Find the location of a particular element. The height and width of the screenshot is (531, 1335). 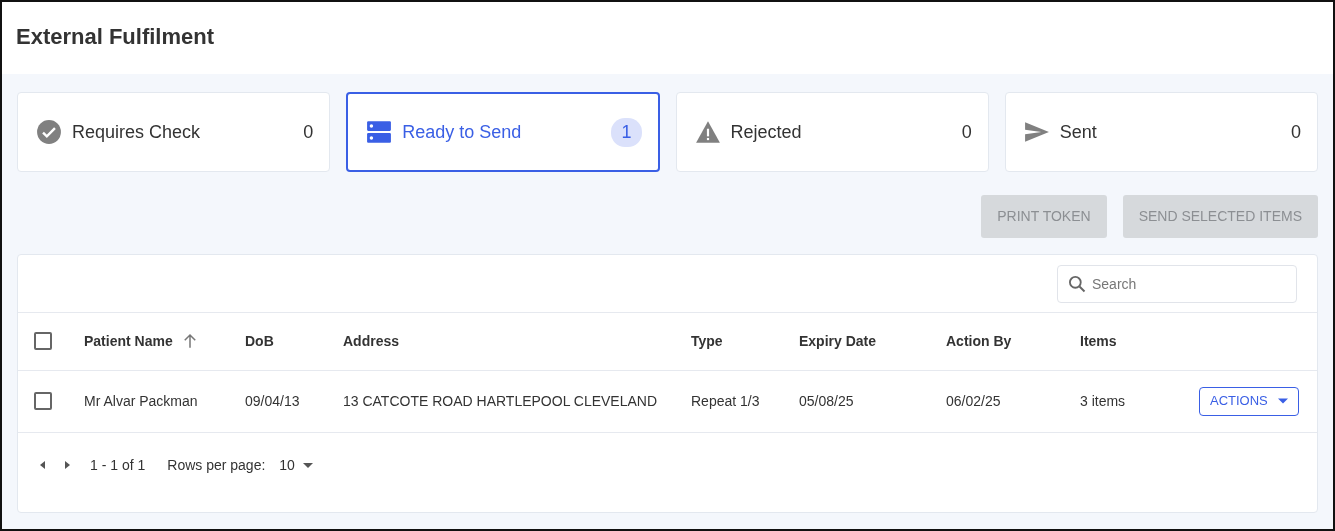

actions-button: ACTIONS is located at coordinates (1249, 401).